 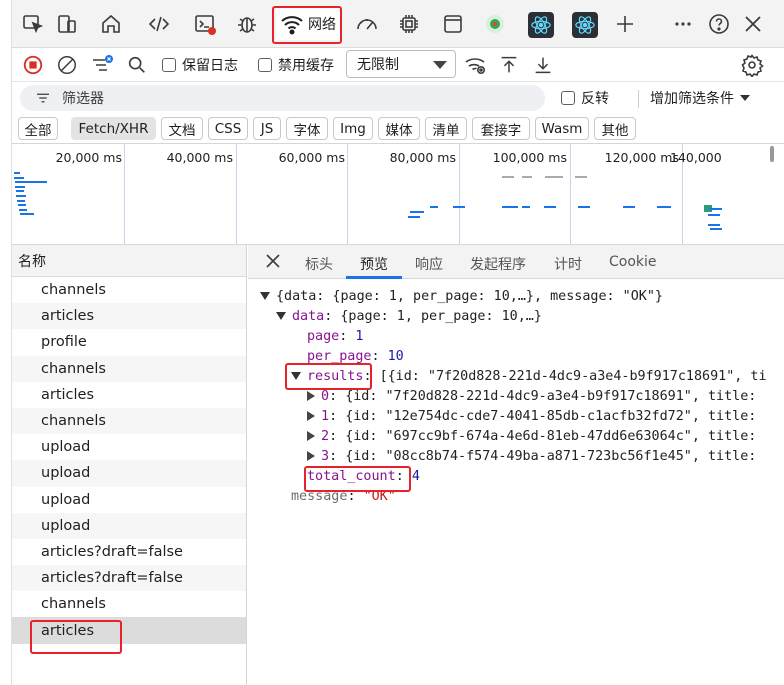 What do you see at coordinates (692, 99) in the screenshot?
I see `more-filters-label: 增加筛选条件` at bounding box center [692, 99].